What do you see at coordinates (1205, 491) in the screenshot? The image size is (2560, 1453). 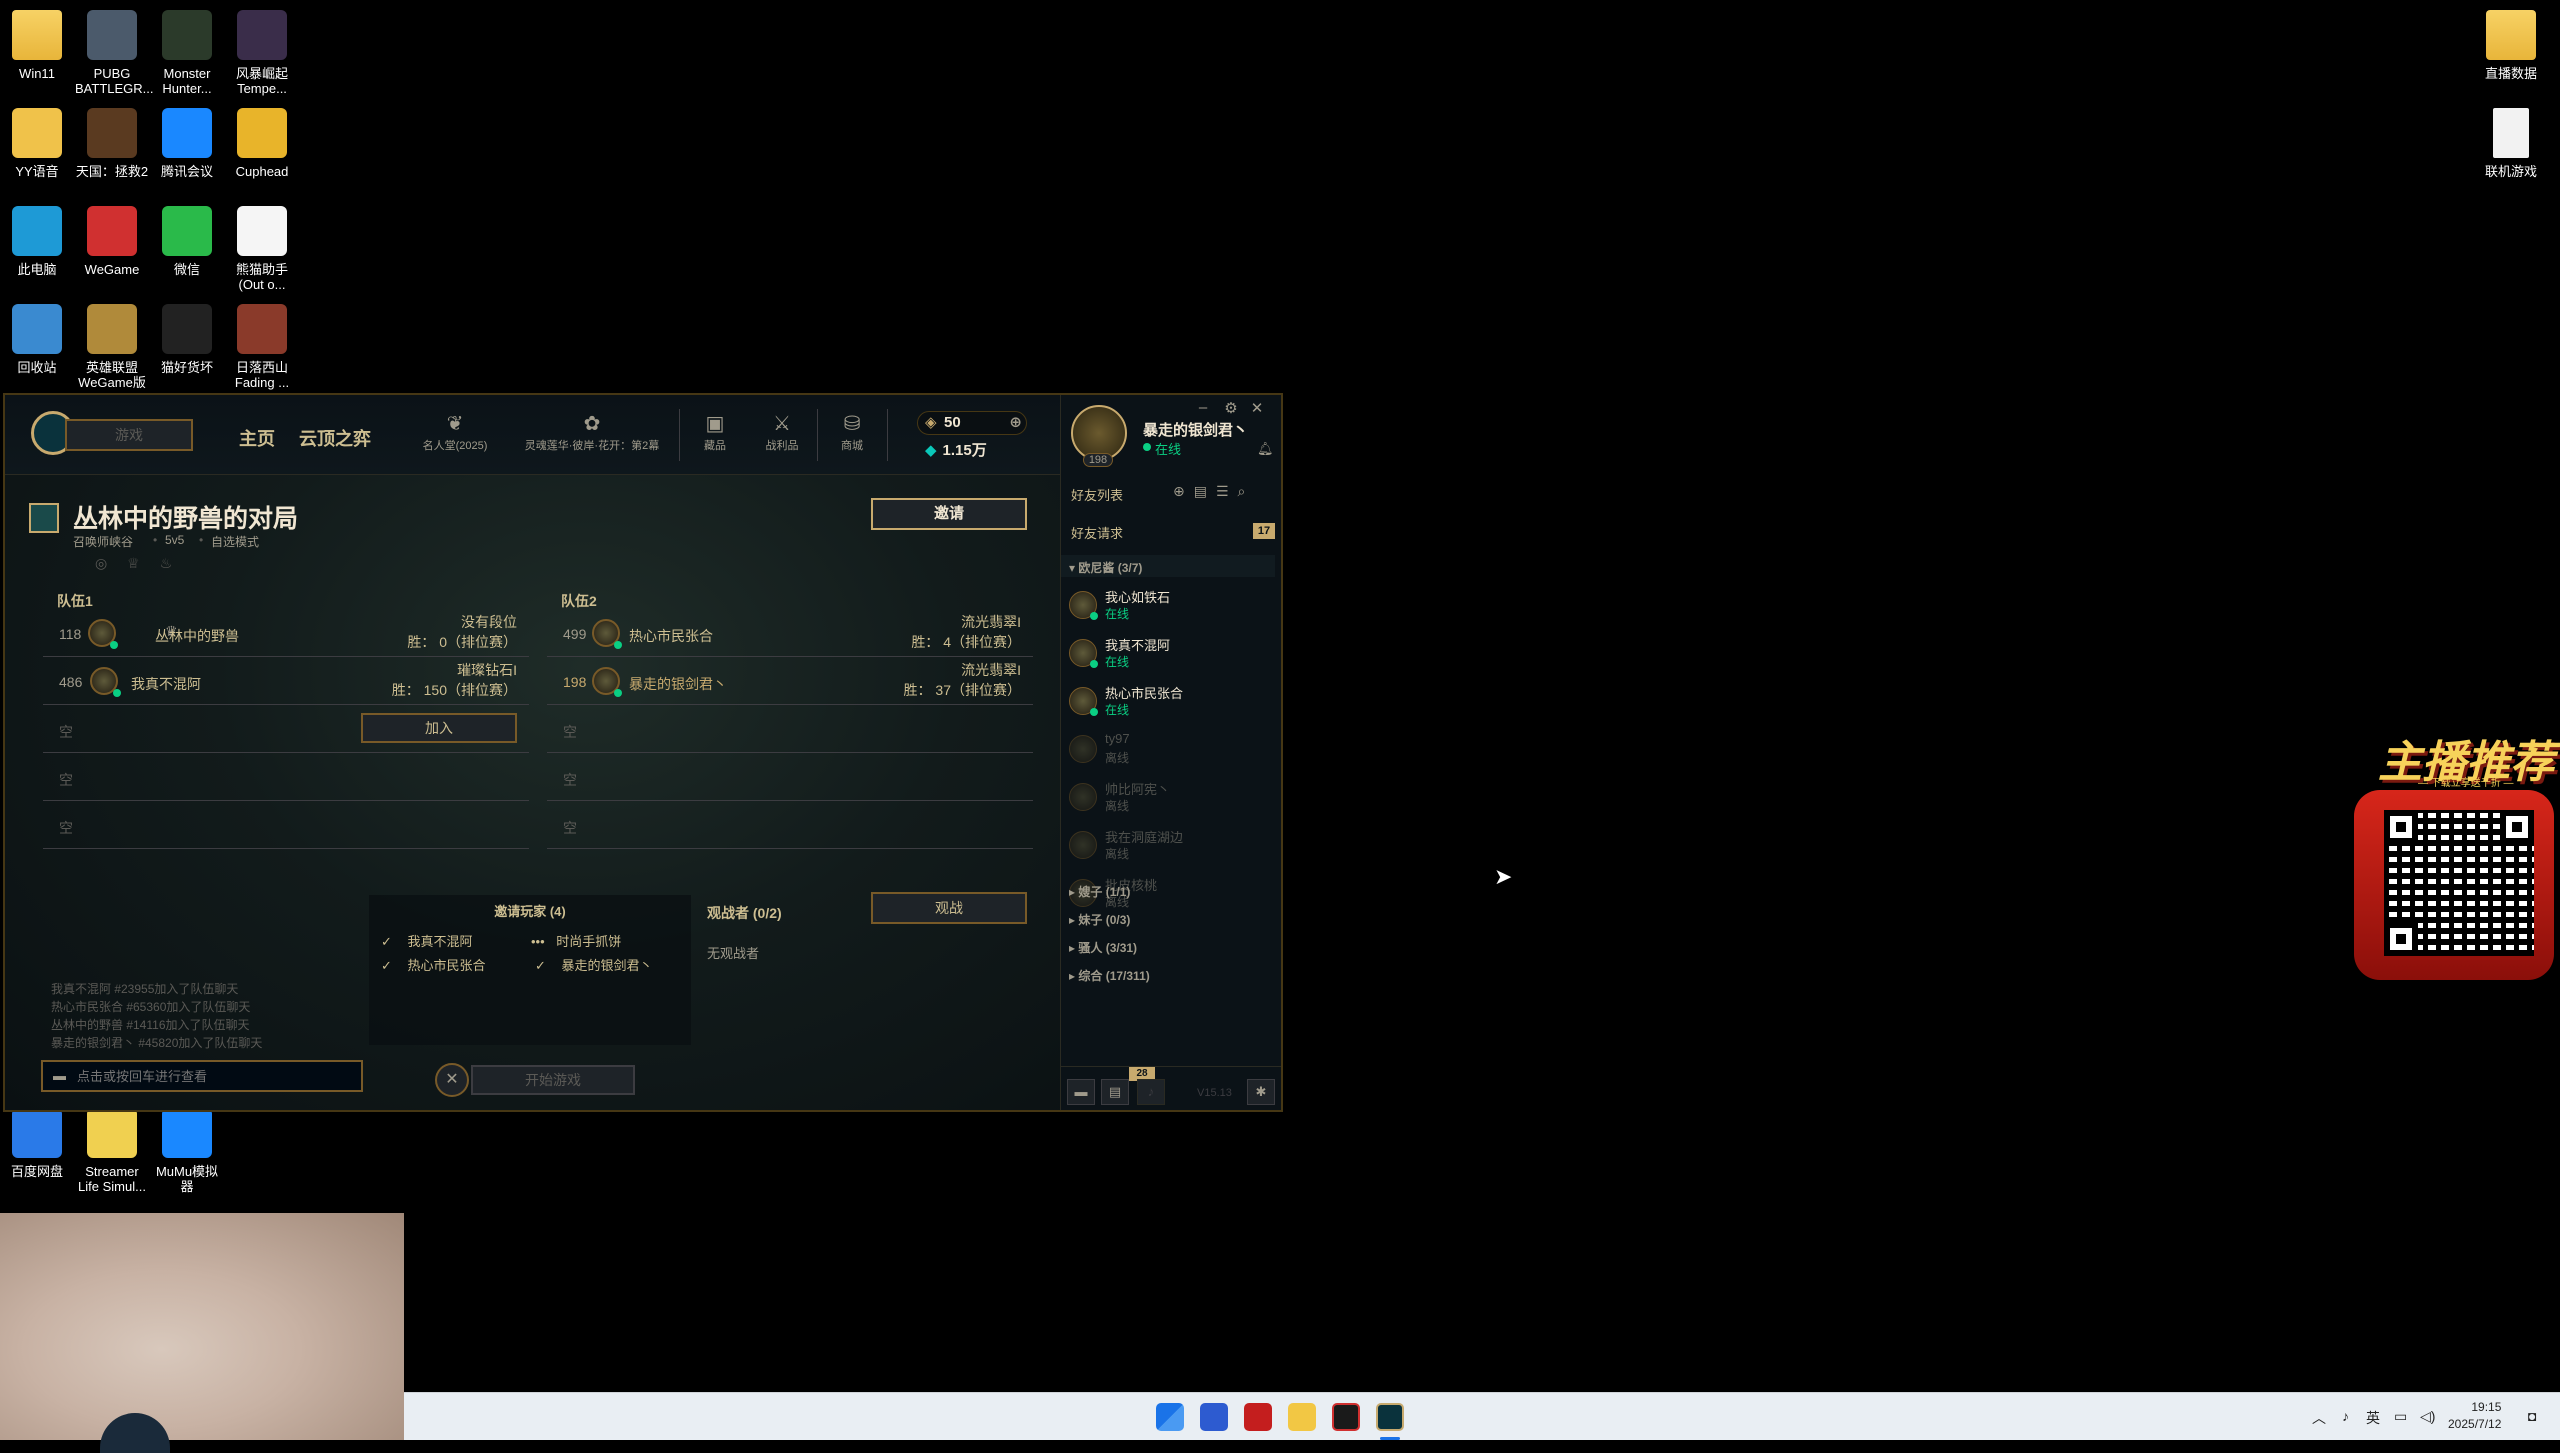 I see `add-folder-icon: ▤` at bounding box center [1205, 491].